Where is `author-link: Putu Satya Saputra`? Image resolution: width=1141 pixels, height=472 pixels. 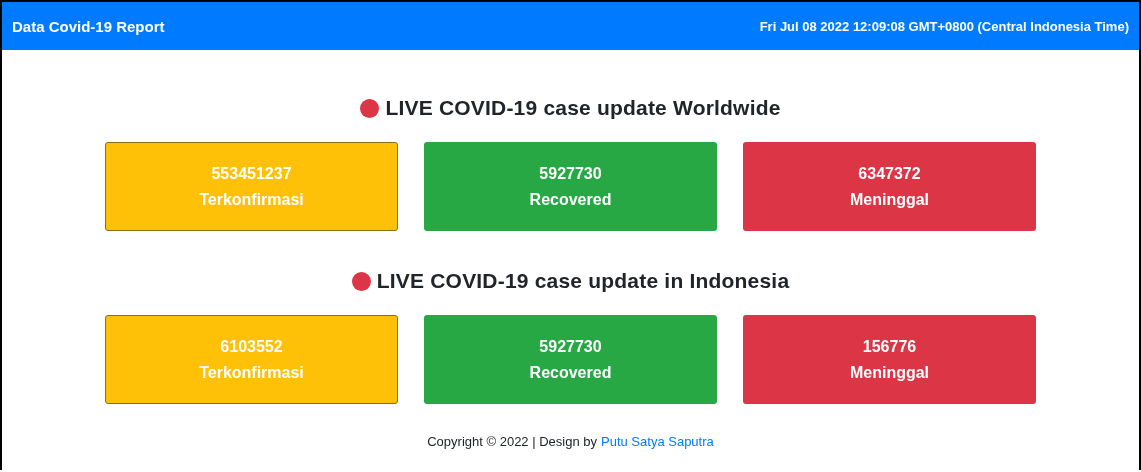
author-link: Putu Satya Saputra is located at coordinates (657, 441).